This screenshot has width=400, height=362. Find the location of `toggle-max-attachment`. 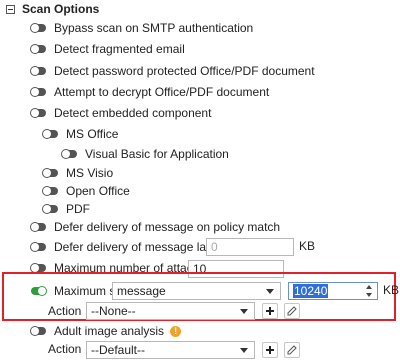

toggle-max-attachment is located at coordinates (38, 268).